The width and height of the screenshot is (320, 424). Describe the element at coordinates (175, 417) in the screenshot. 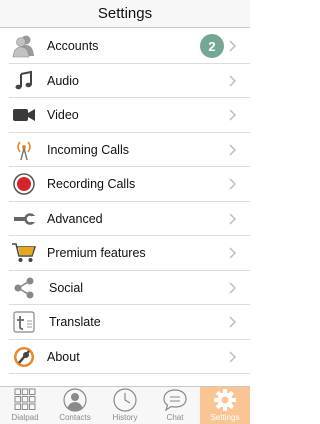

I see `tab-label: Chat` at that location.